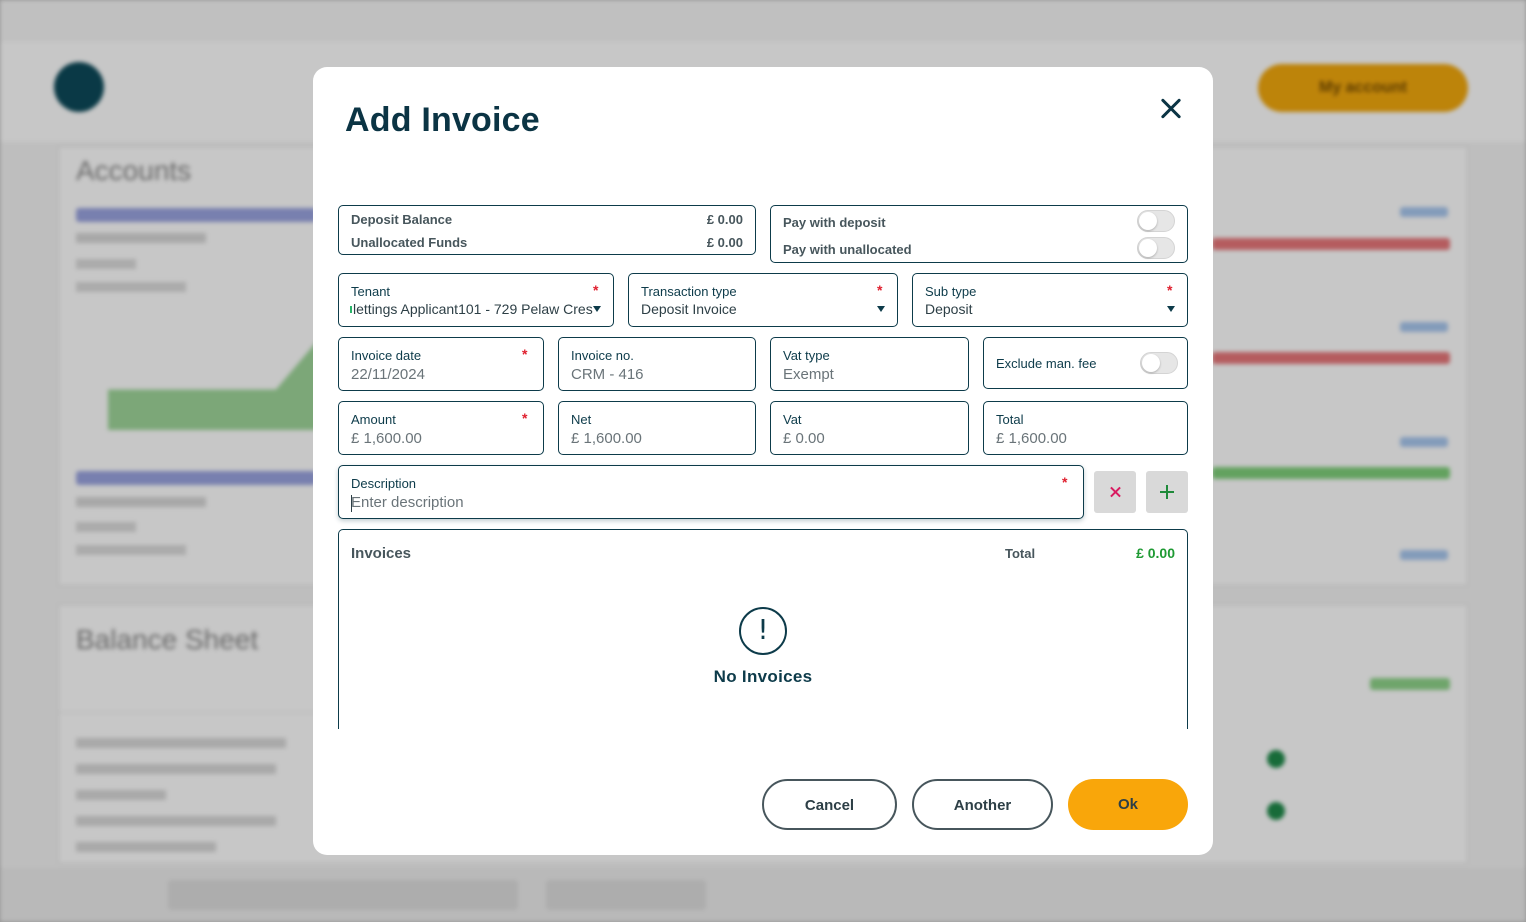 This screenshot has height=922, width=1526. I want to click on pay-with-unallocated-toggle, so click(1156, 248).